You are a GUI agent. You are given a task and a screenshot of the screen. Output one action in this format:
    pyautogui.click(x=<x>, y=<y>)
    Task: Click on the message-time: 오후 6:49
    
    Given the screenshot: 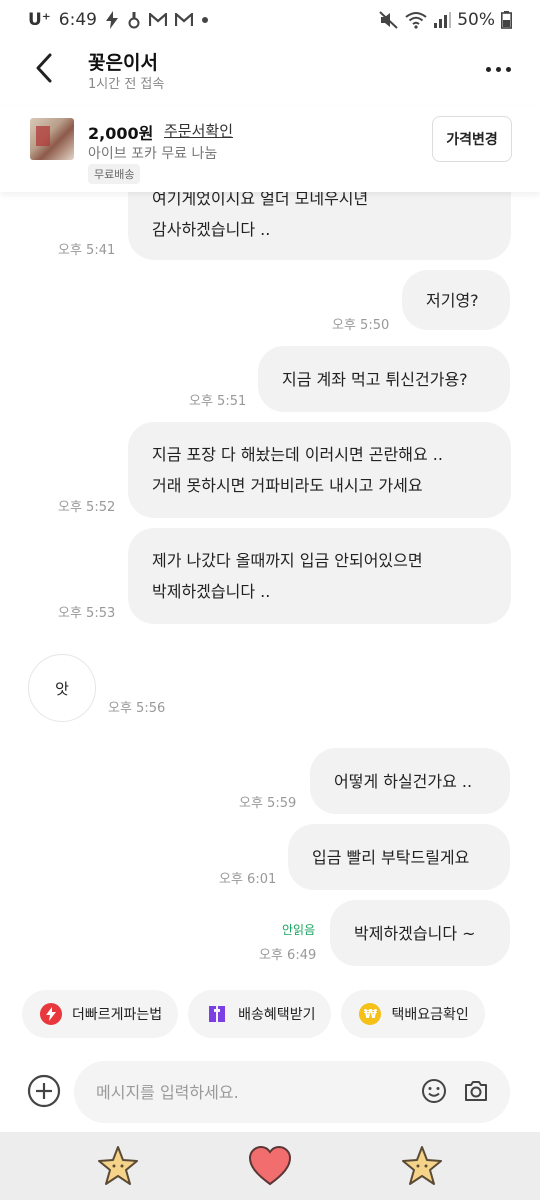 What is the action you would take?
    pyautogui.click(x=288, y=955)
    